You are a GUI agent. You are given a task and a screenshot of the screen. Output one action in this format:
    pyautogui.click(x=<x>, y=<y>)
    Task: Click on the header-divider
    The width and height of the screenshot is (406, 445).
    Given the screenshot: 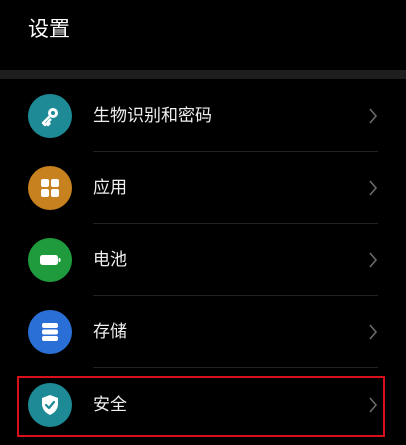 What is the action you would take?
    pyautogui.click(x=203, y=74)
    